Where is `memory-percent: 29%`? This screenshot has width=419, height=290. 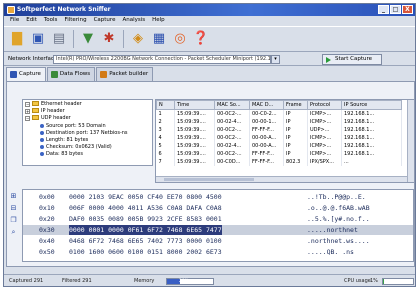 memory-percent: 29% is located at coordinates (184, 281).